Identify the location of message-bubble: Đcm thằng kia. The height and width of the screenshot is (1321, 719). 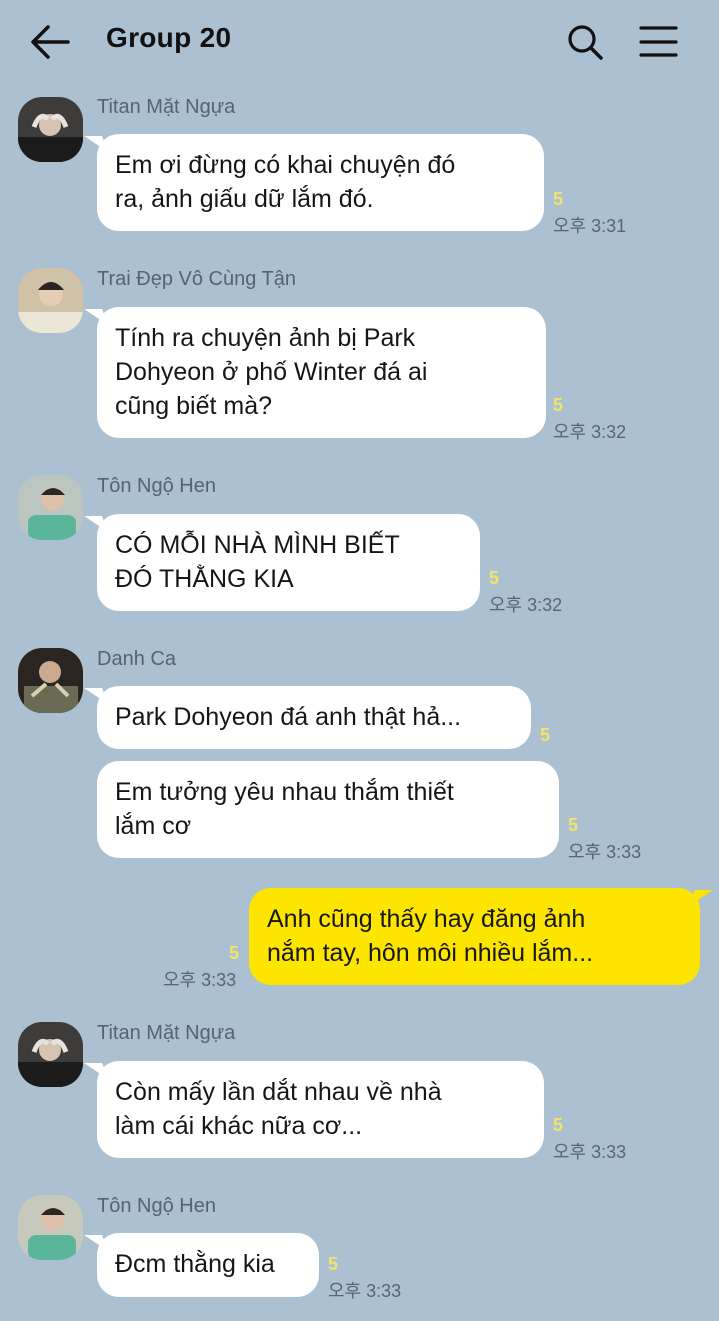
(208, 1265).